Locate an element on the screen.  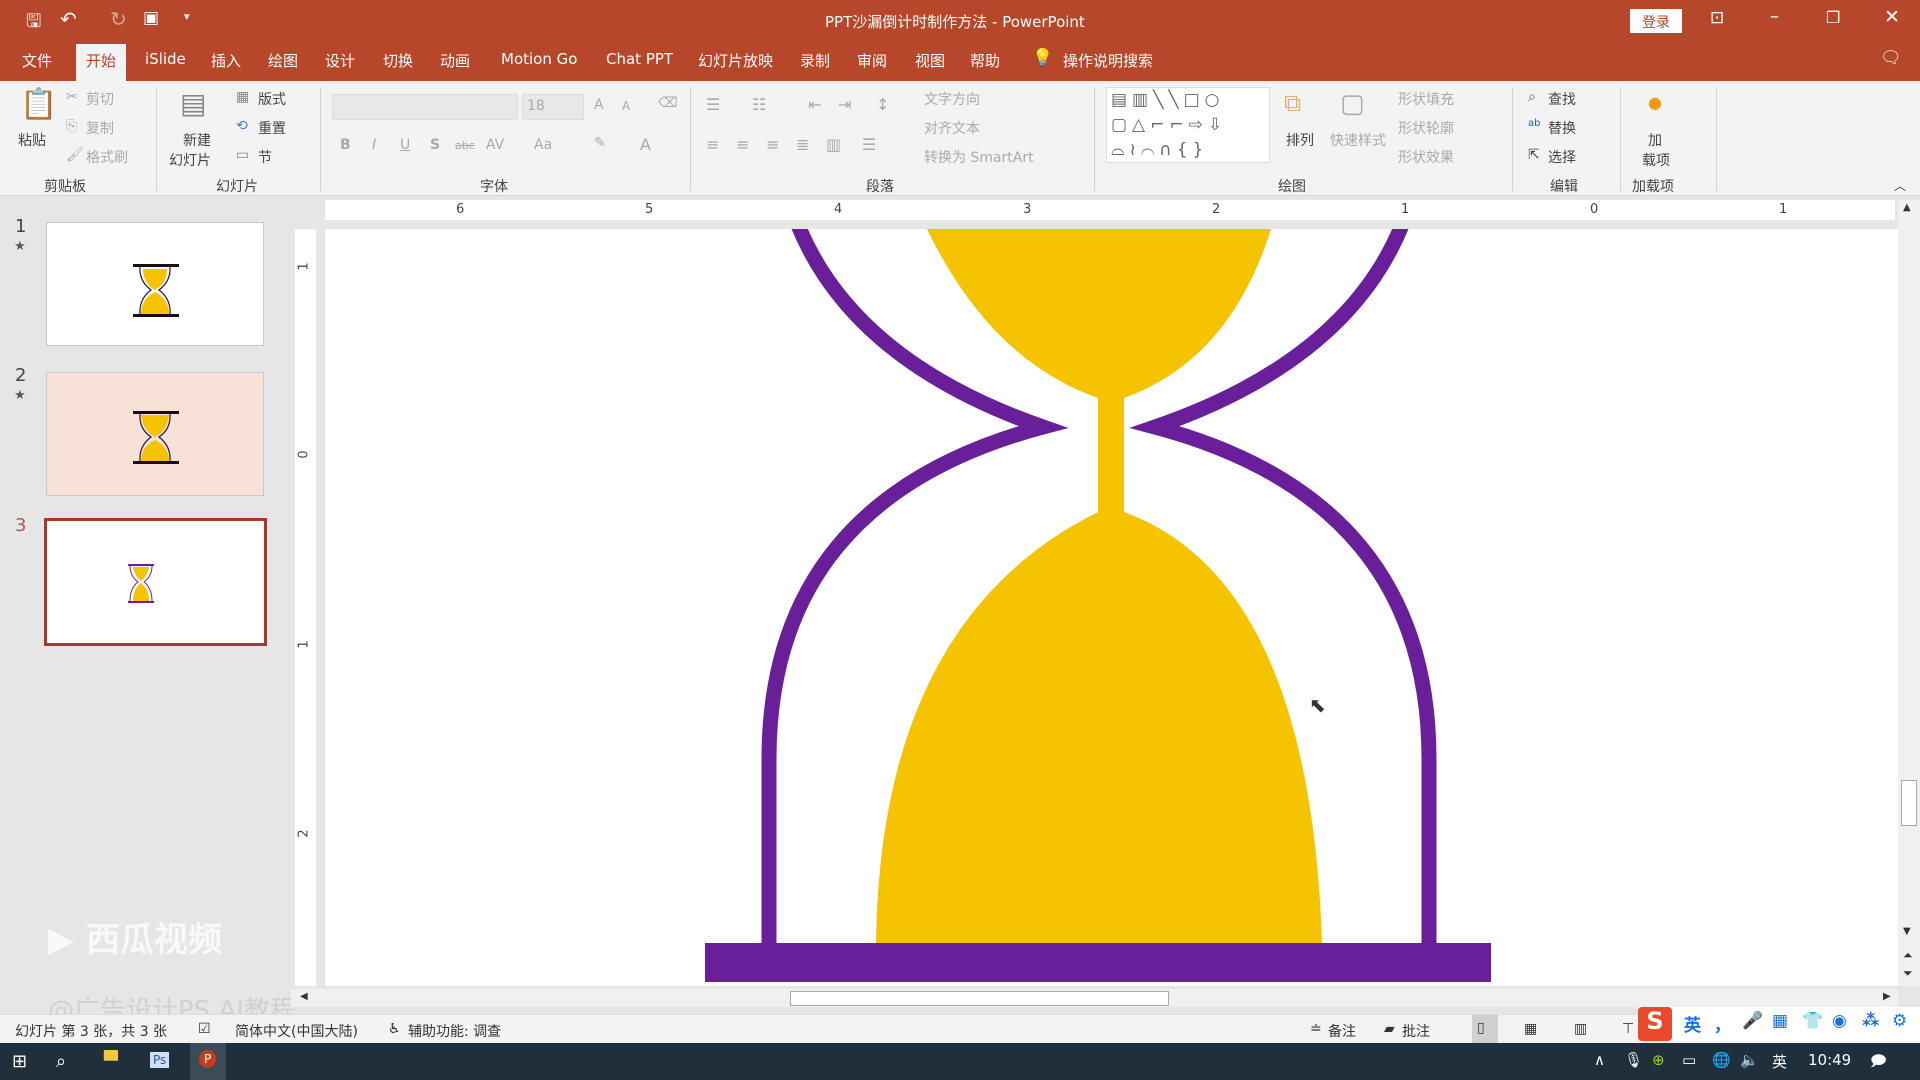
tab-design: 设计 is located at coordinates (340, 60).